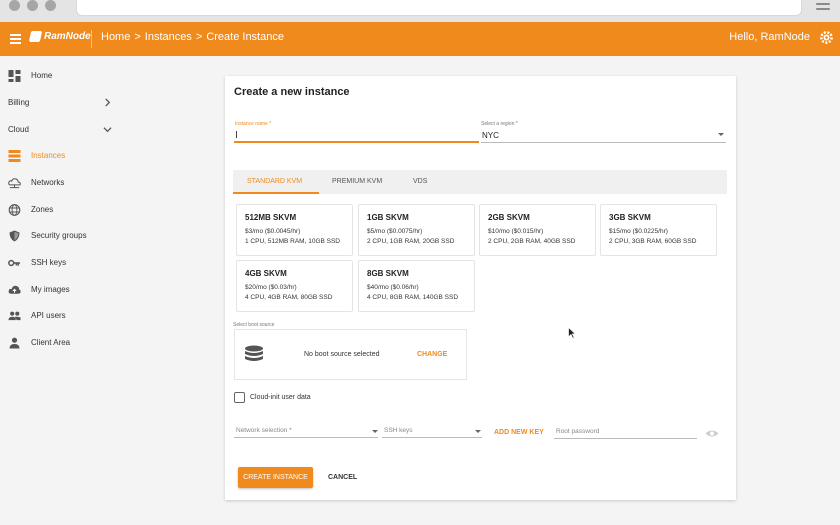 This screenshot has width=840, height=525. I want to click on plan-name: 512MB SKVM, so click(271, 217).